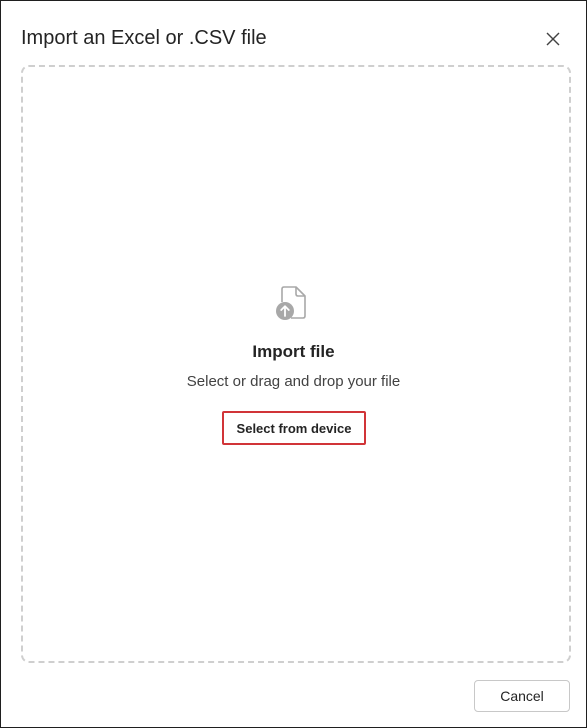  I want to click on close-button, so click(553, 39).